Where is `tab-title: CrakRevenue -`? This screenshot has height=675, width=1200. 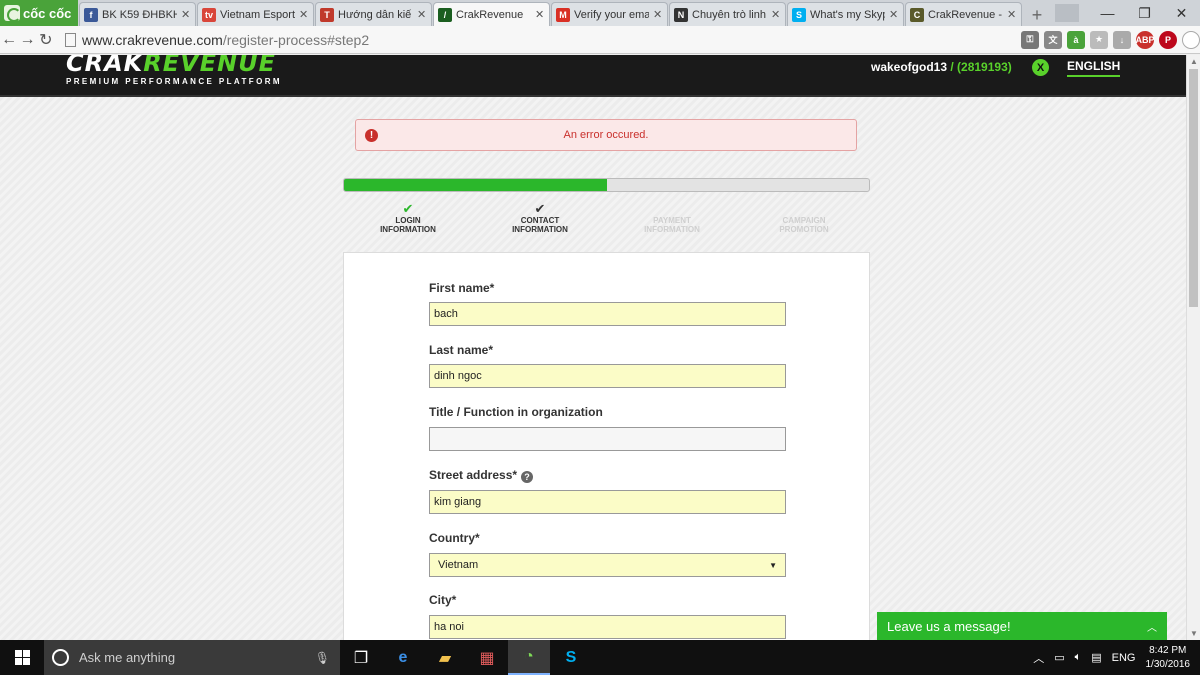
tab-title: CrakRevenue - is located at coordinates (965, 14).